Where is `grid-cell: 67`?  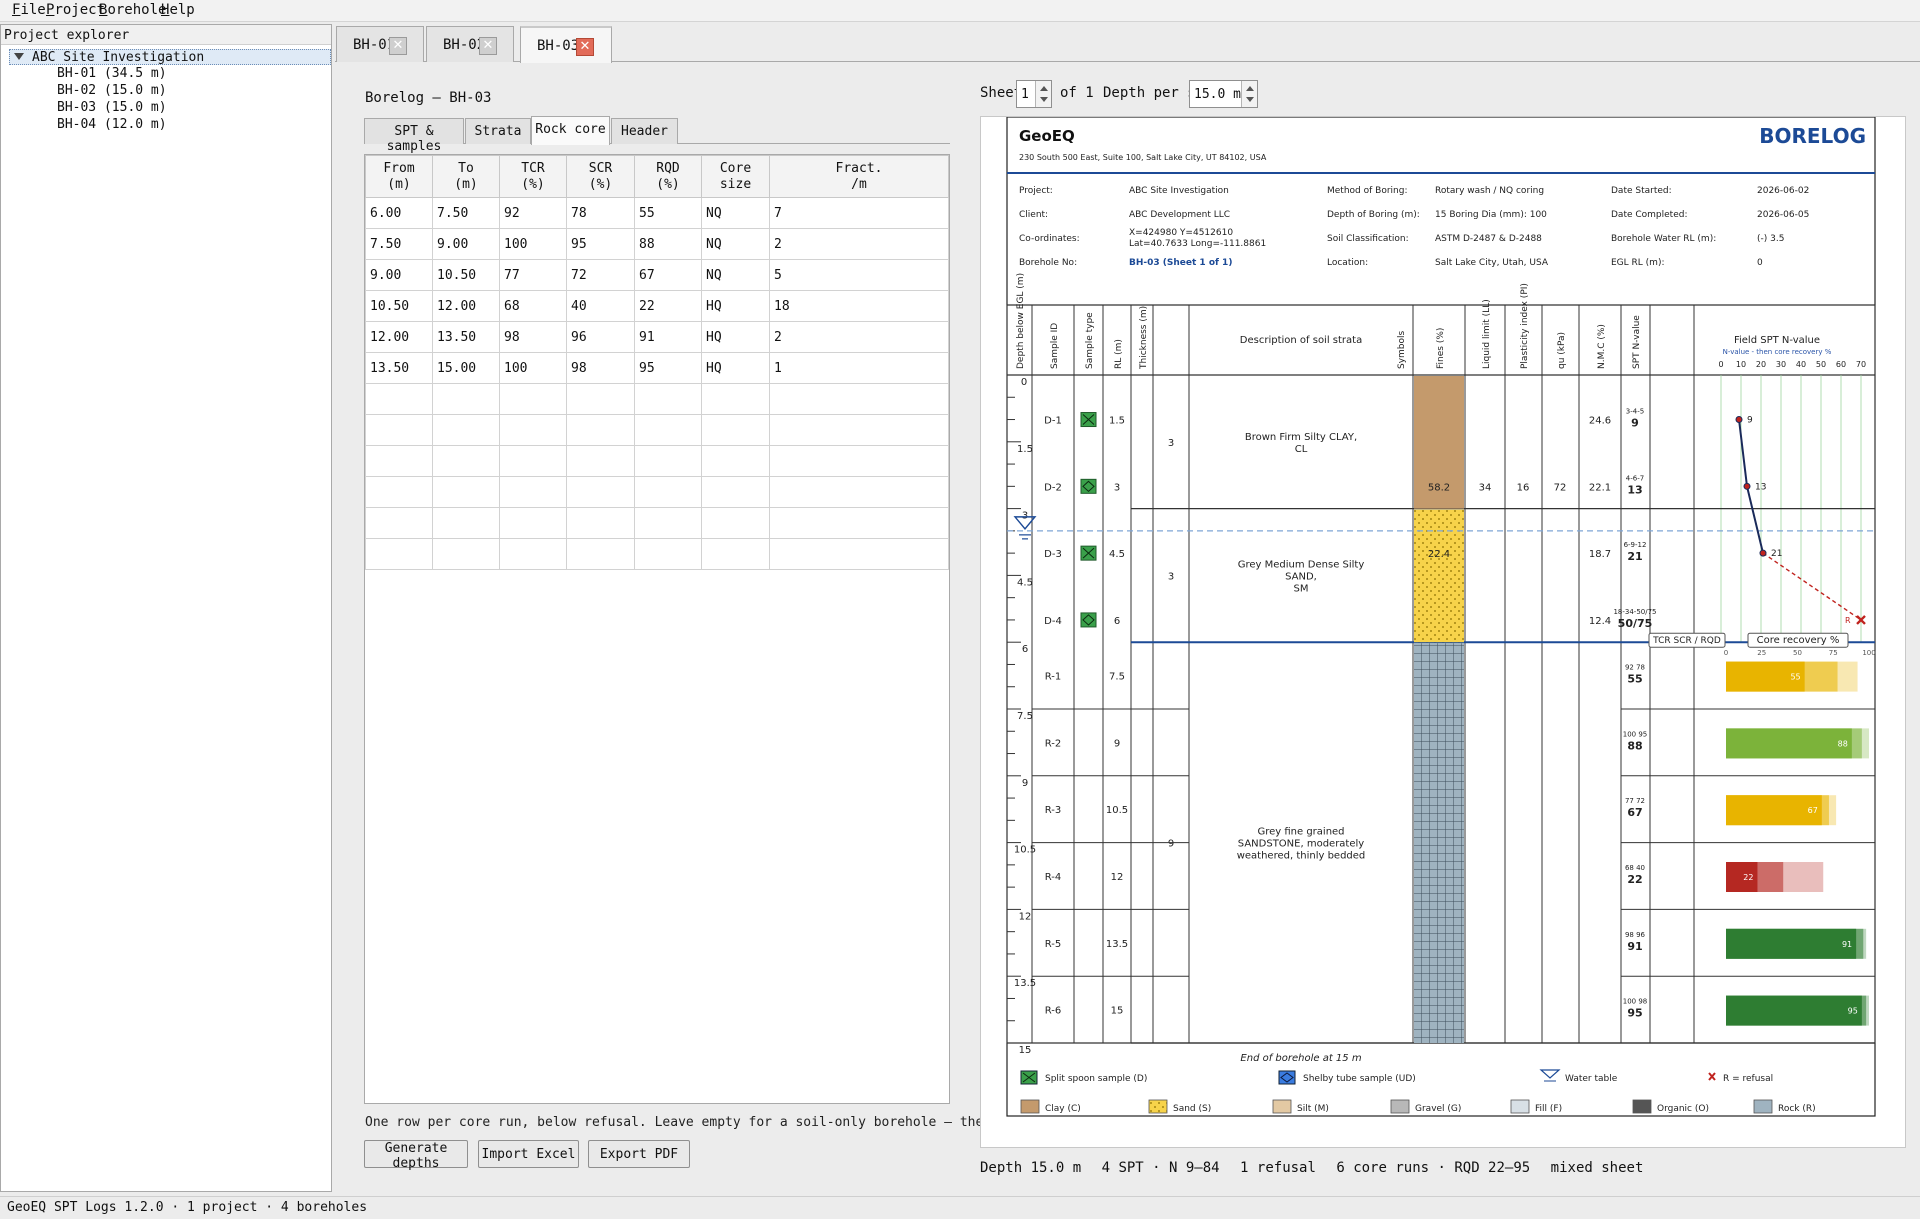 grid-cell: 67 is located at coordinates (668, 275).